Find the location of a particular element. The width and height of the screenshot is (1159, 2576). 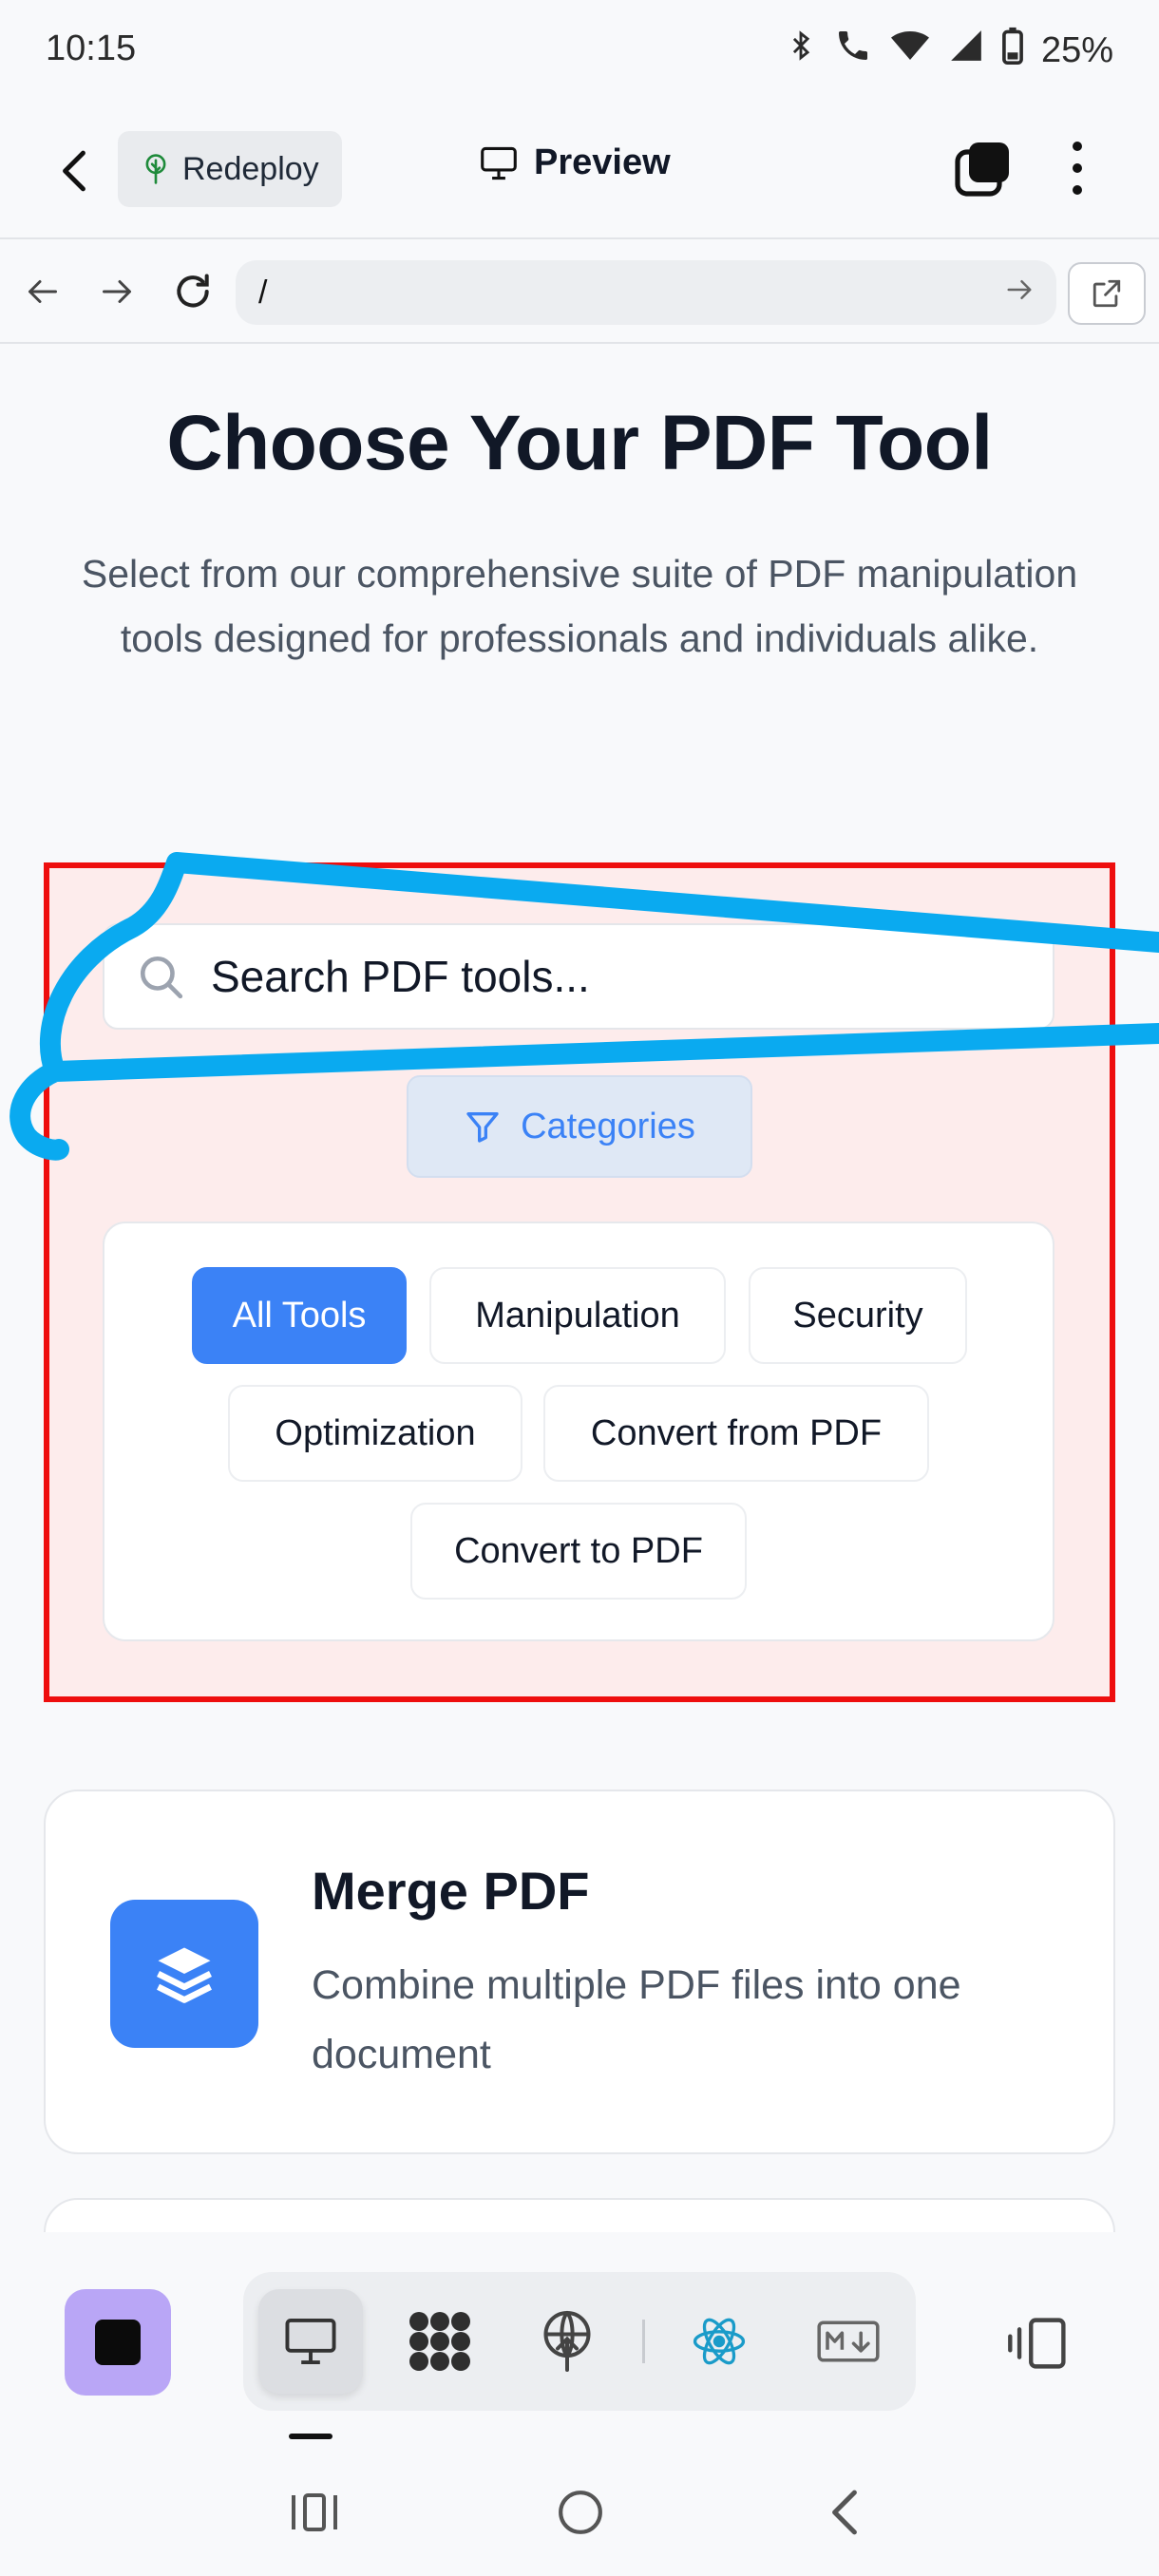

wifi-icon is located at coordinates (910, 50).